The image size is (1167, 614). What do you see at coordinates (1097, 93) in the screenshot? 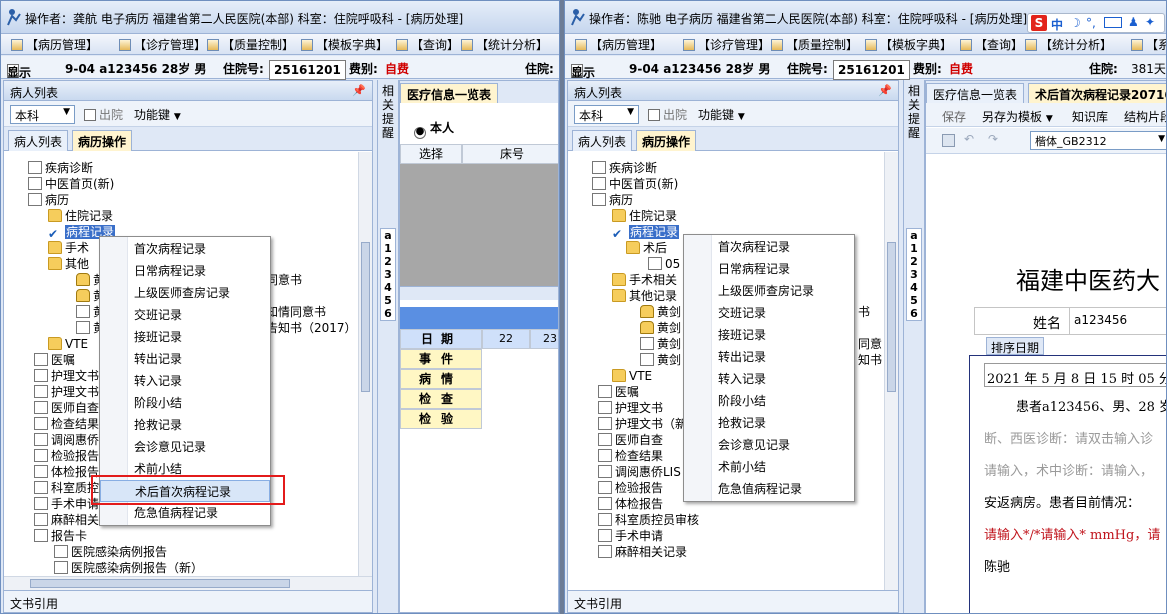
I see `tab-postop-first-progress: 术后首次病程记录207164` at bounding box center [1097, 93].